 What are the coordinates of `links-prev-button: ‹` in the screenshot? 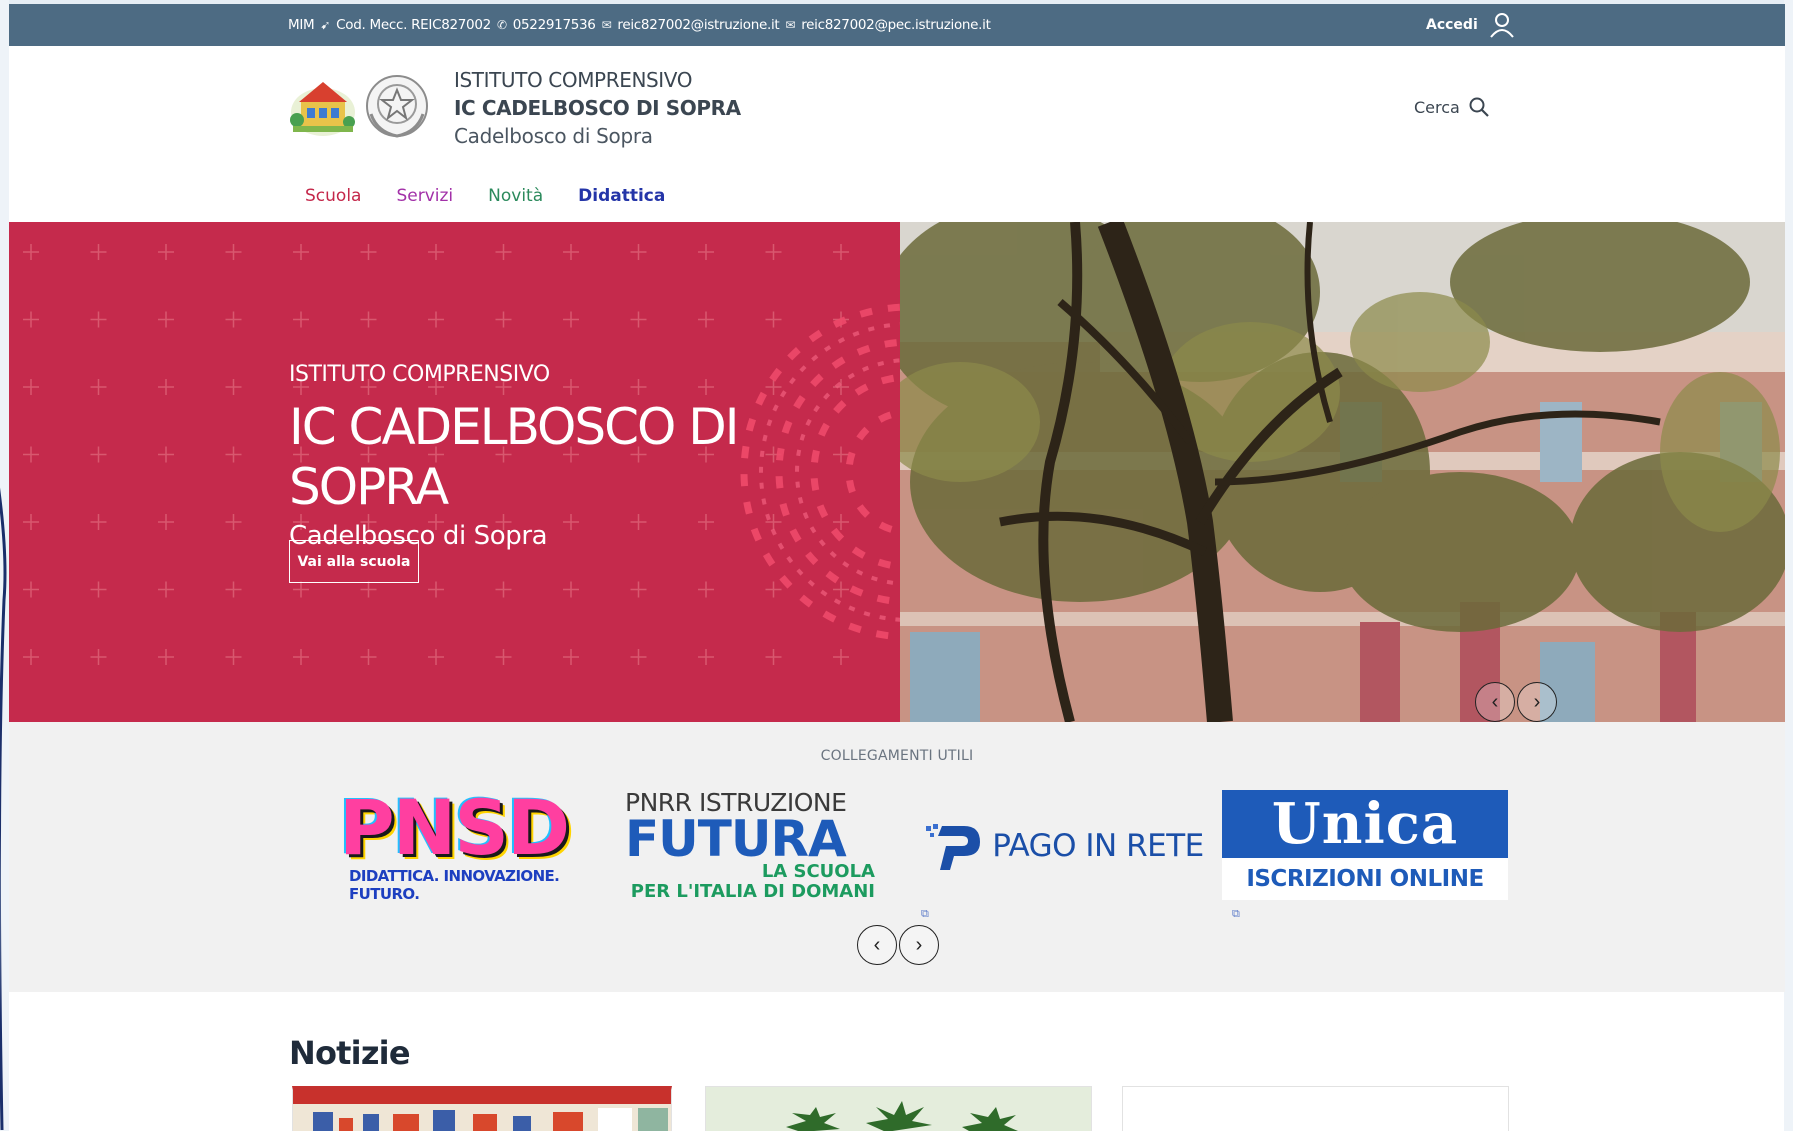 It's located at (877, 945).